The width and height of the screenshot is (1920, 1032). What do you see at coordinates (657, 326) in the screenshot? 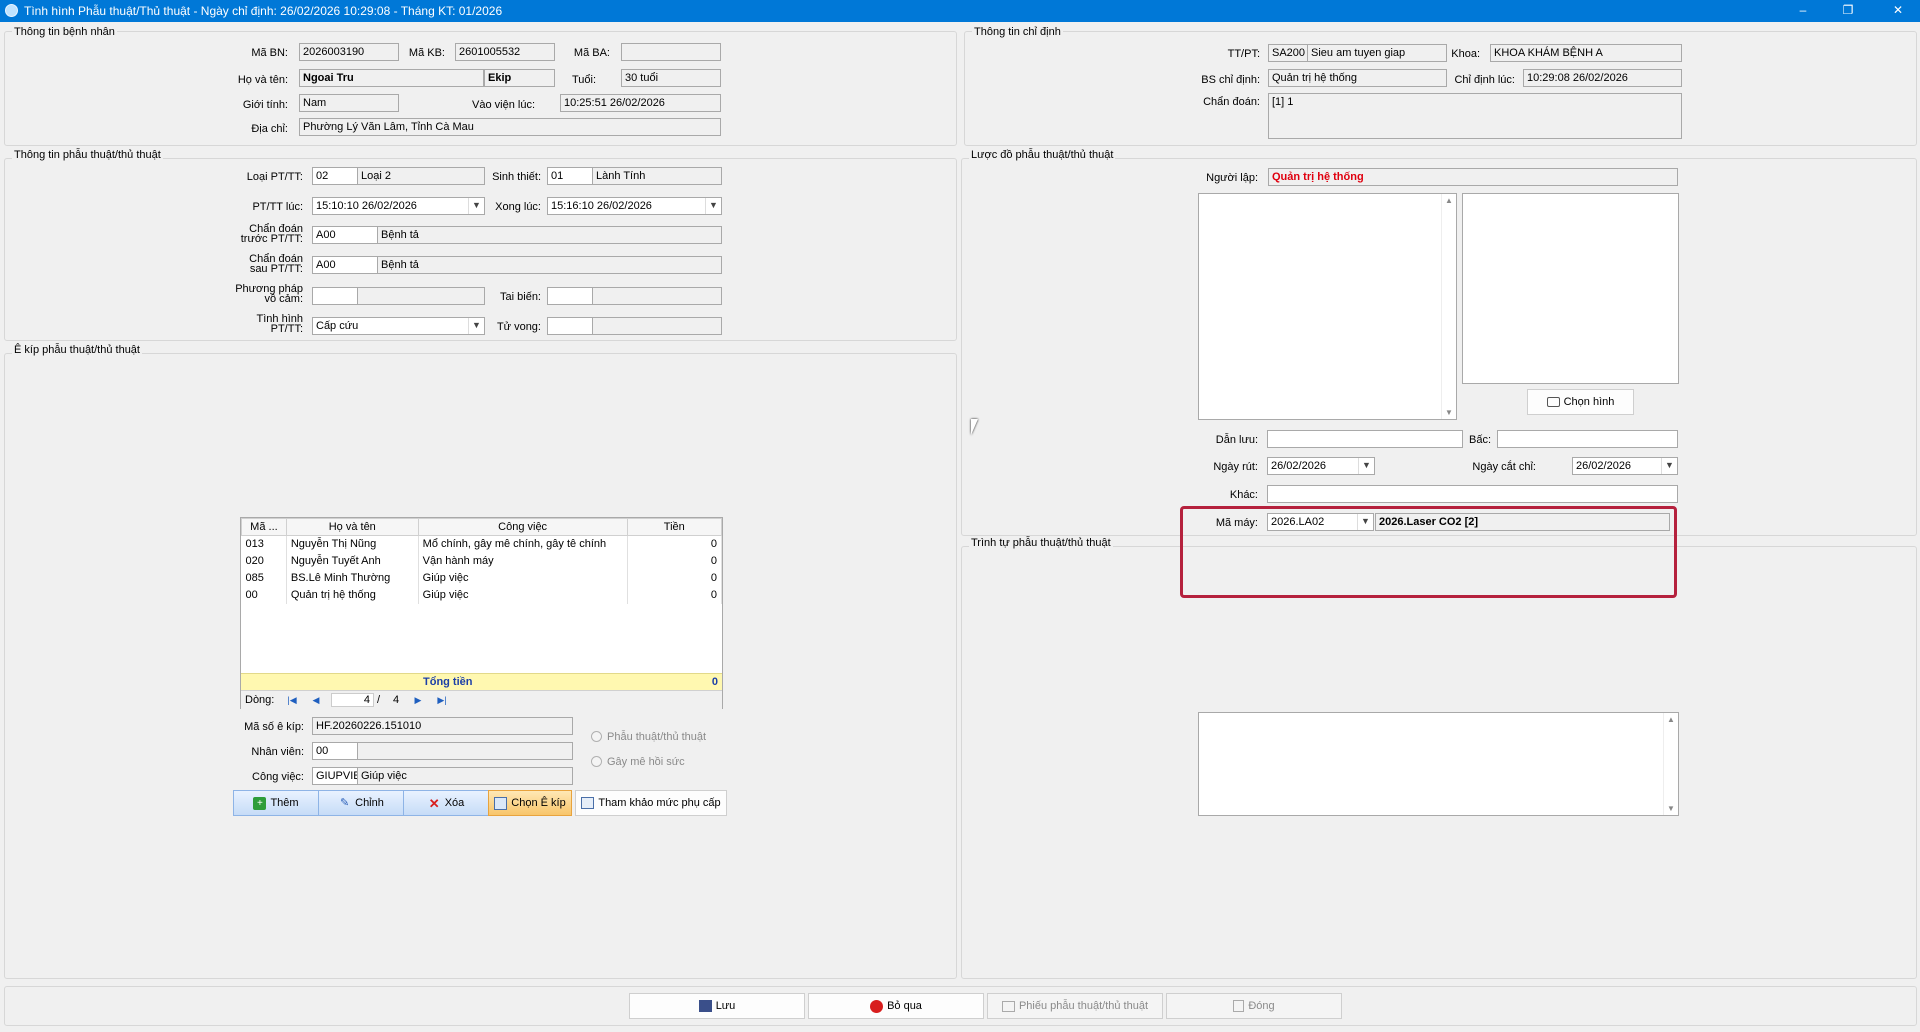
I see `tu-vong-name-field` at bounding box center [657, 326].